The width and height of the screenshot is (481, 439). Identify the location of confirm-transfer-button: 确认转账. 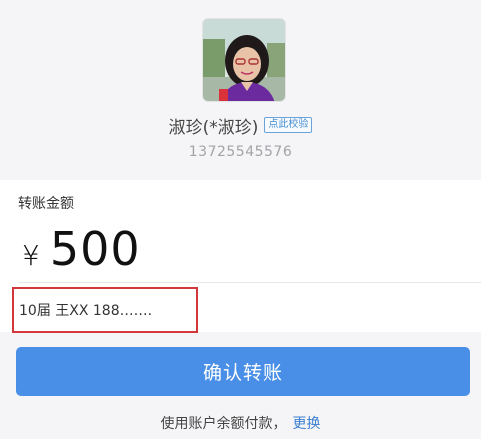
(243, 371).